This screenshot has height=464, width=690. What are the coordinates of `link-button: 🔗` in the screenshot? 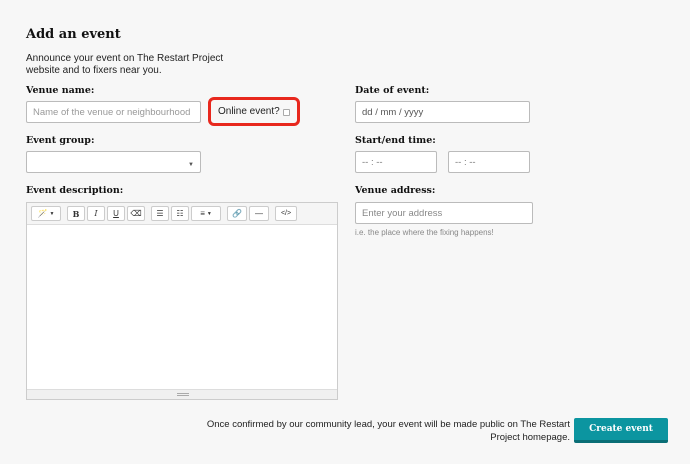 It's located at (237, 213).